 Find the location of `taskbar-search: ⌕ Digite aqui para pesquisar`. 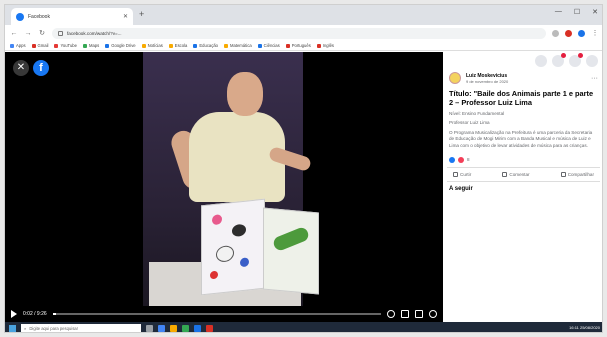

taskbar-search: ⌕ Digite aqui para pesquisar is located at coordinates (81, 327).